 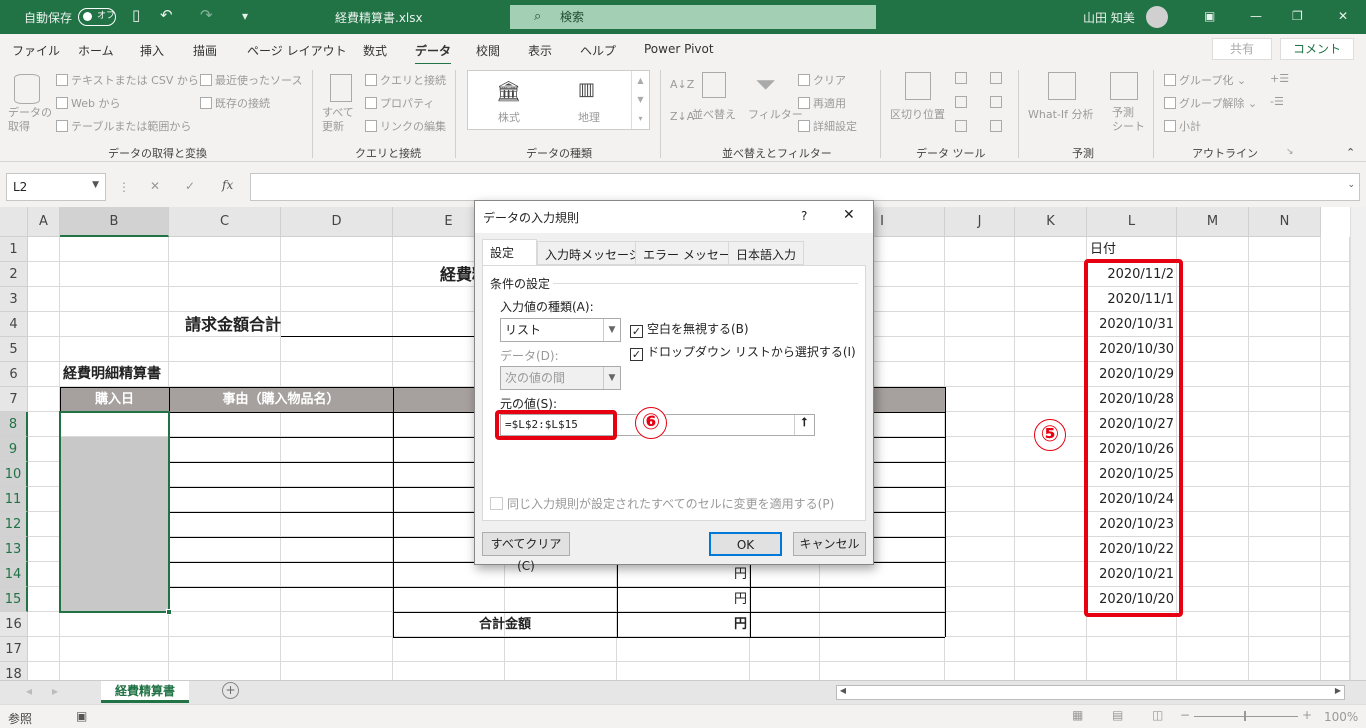 I want to click on row-header-12: 12, so click(x=14, y=524).